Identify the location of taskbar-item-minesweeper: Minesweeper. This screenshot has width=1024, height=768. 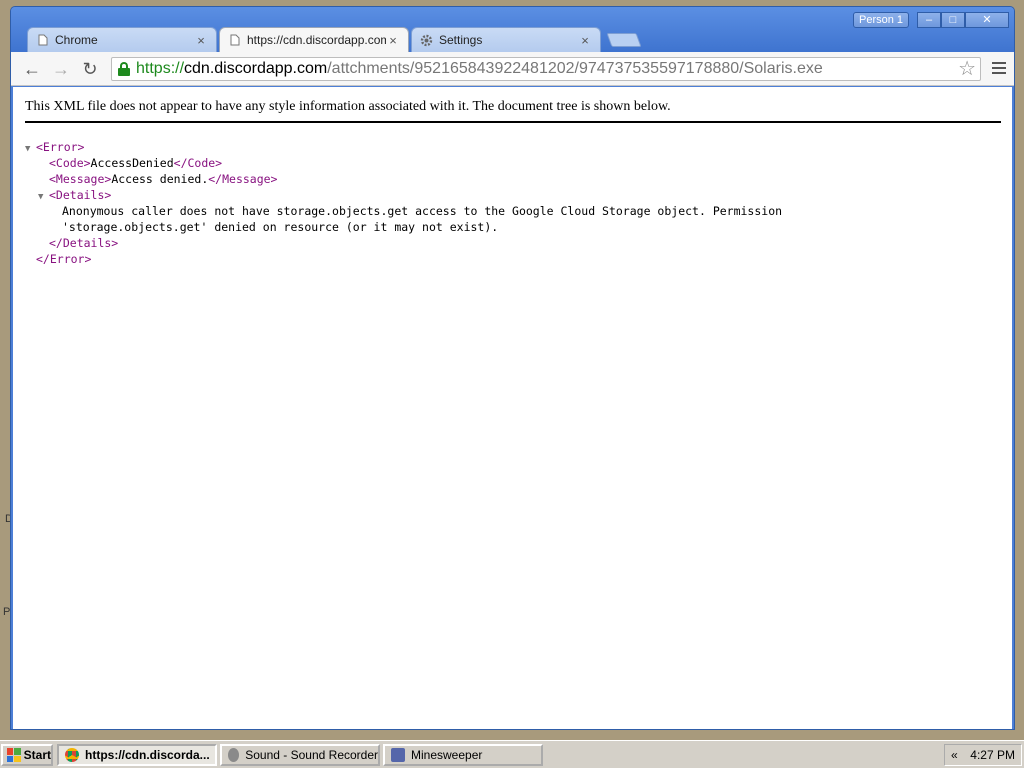
(463, 755).